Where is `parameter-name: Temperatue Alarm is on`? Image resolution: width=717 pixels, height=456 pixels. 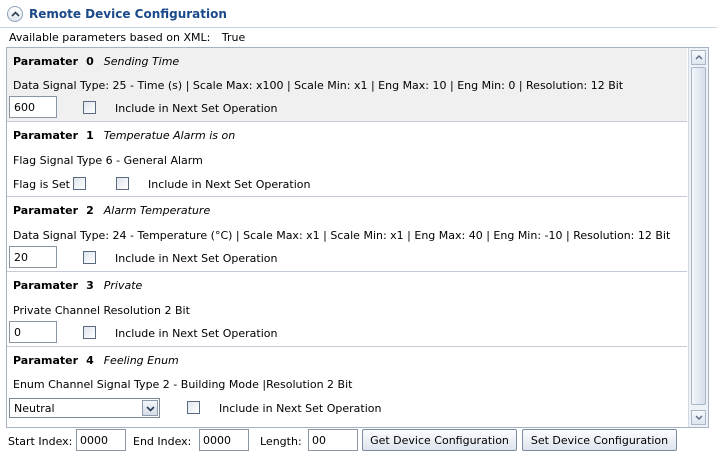
parameter-name: Temperatue Alarm is on is located at coordinates (169, 135).